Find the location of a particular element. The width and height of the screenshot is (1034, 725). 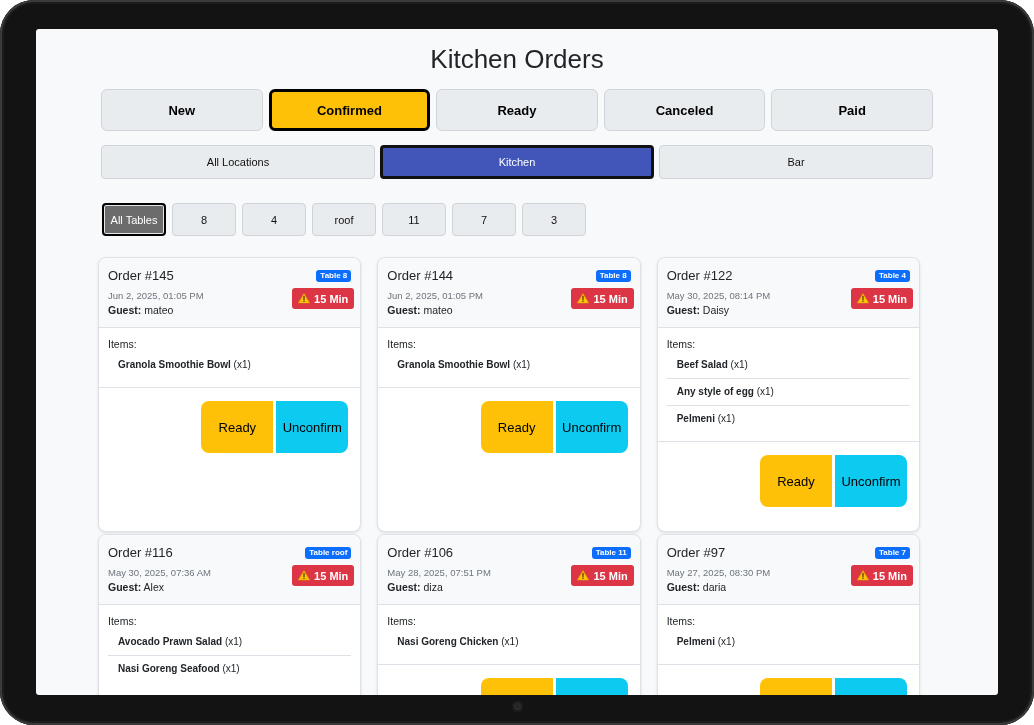

status-tab: Paid is located at coordinates (852, 110).